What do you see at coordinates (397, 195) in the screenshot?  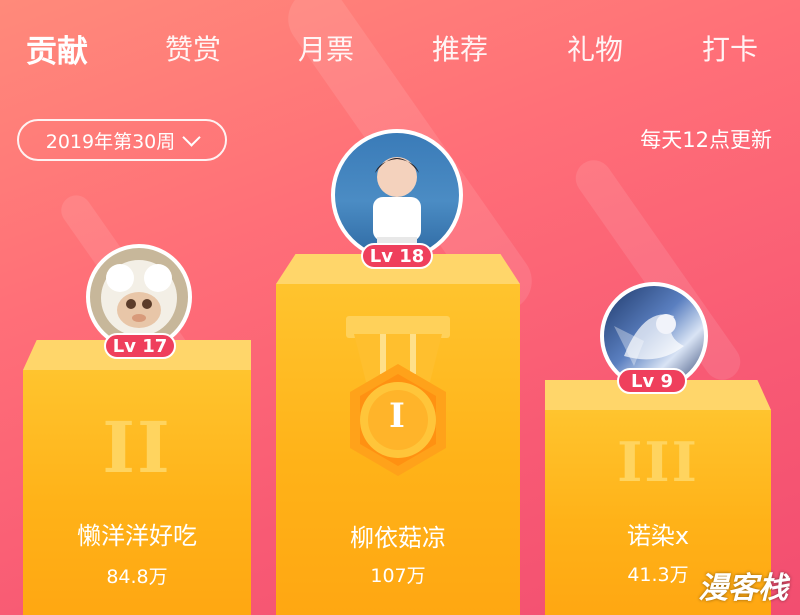 I see `avatar-first` at bounding box center [397, 195].